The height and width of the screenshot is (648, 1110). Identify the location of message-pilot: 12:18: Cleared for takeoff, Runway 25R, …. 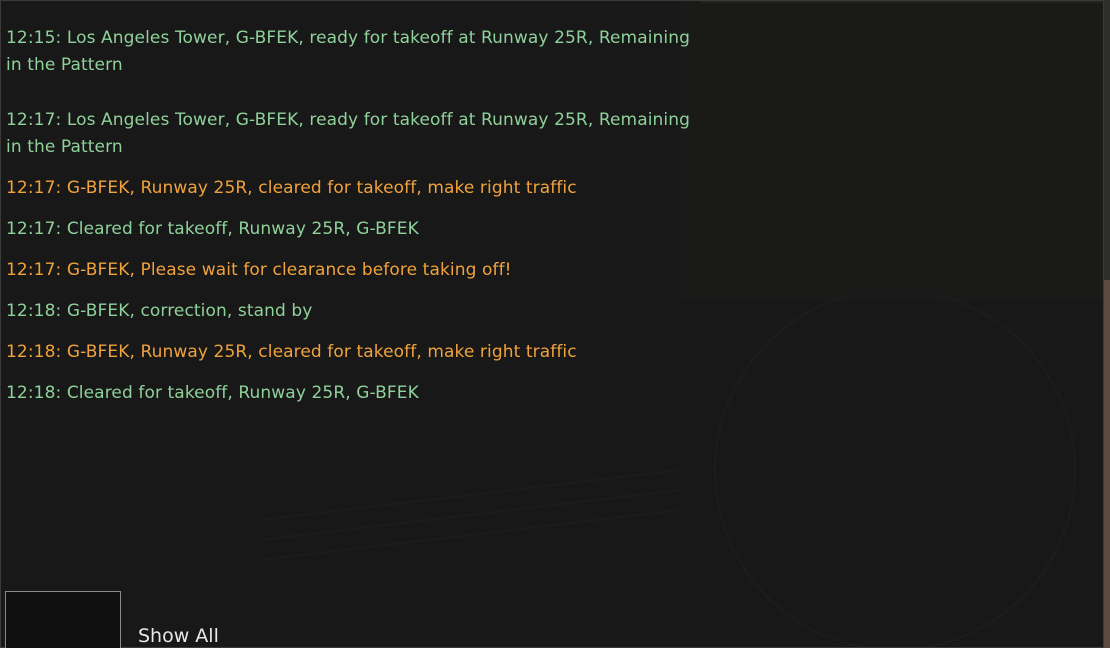
(212, 393).